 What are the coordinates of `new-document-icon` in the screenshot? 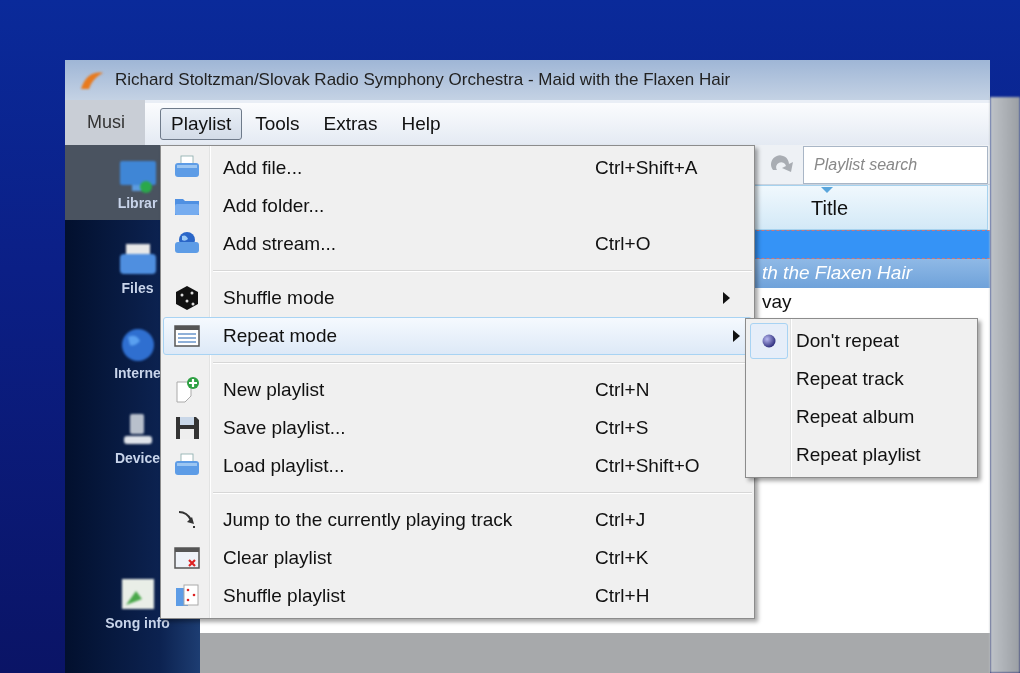 It's located at (187, 390).